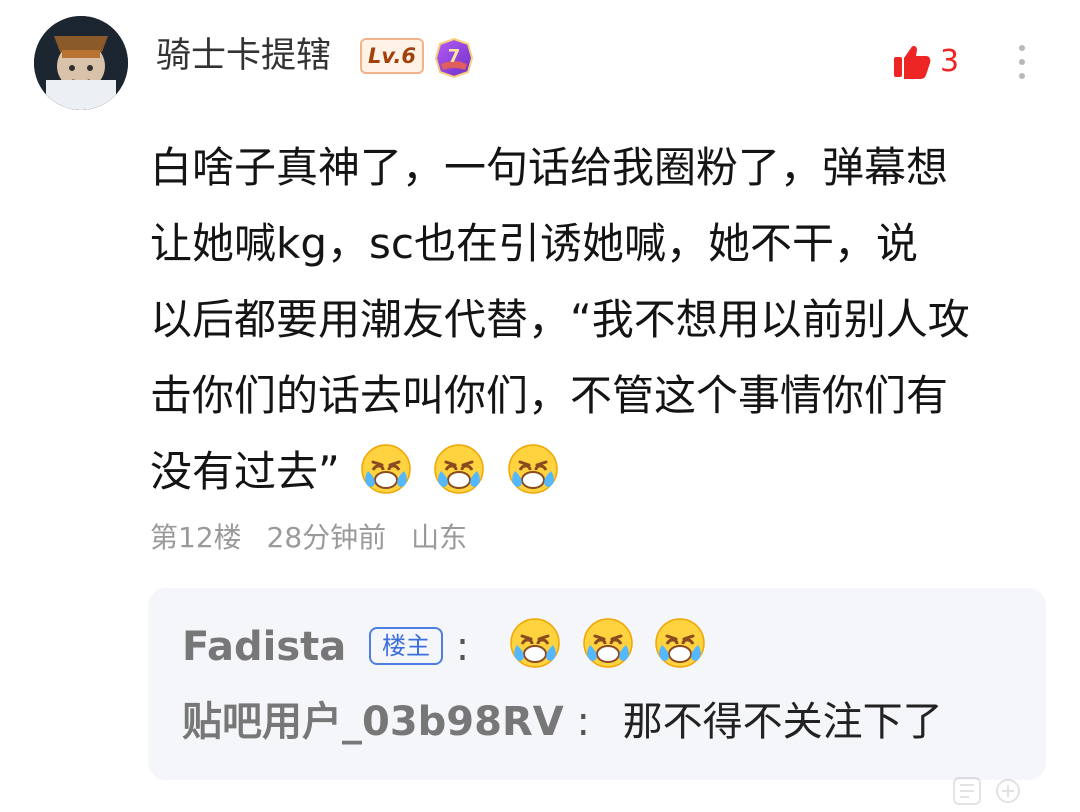 The width and height of the screenshot is (1080, 812). I want to click on comment-meta: 第12楼 28分钟前 山东, so click(316, 538).